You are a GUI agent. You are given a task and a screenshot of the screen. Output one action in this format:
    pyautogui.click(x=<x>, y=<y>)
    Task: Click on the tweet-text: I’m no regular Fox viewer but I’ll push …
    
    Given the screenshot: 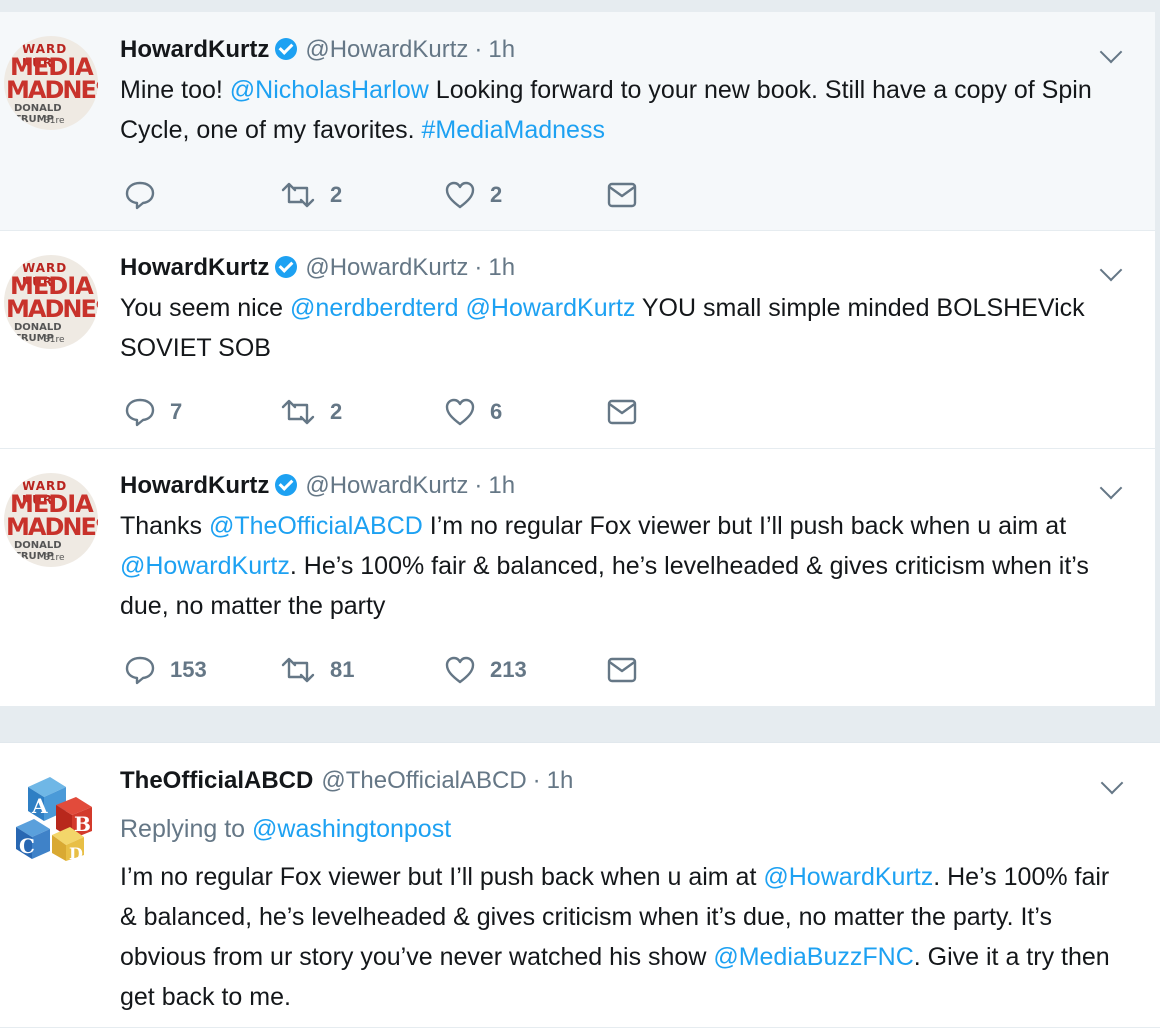 What is the action you would take?
    pyautogui.click(x=625, y=937)
    